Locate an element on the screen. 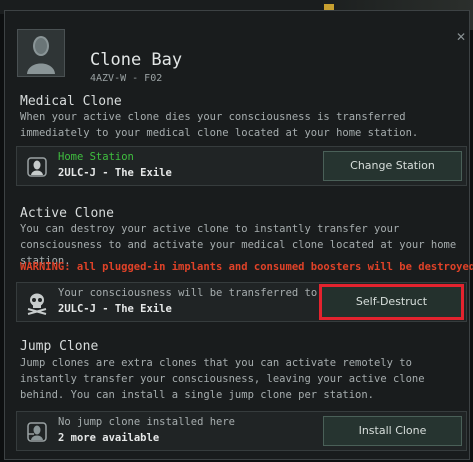 This screenshot has height=462, width=473. self-destruct-button: Self-Destruct is located at coordinates (391, 302).